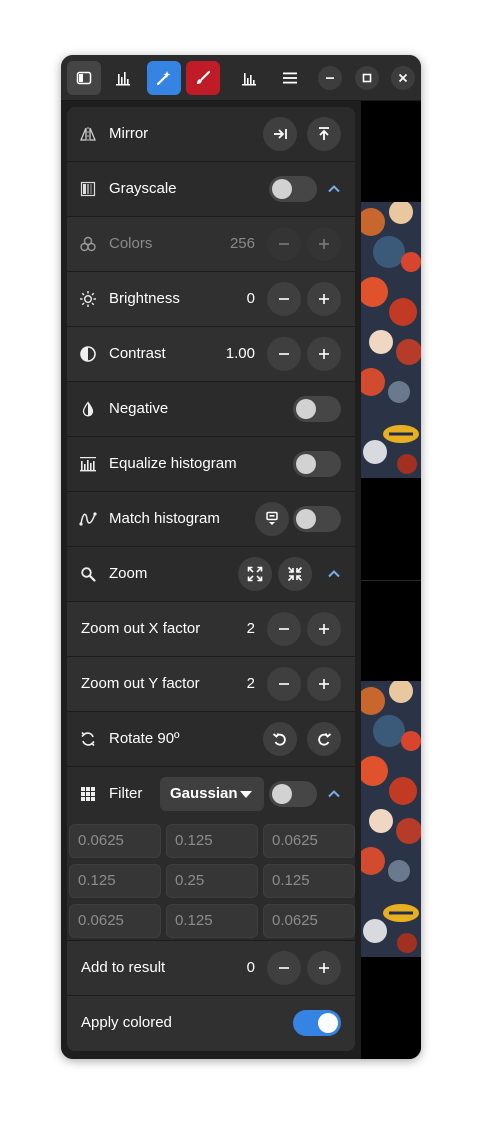 The width and height of the screenshot is (482, 1126). I want to click on image-select-icon, so click(272, 518).